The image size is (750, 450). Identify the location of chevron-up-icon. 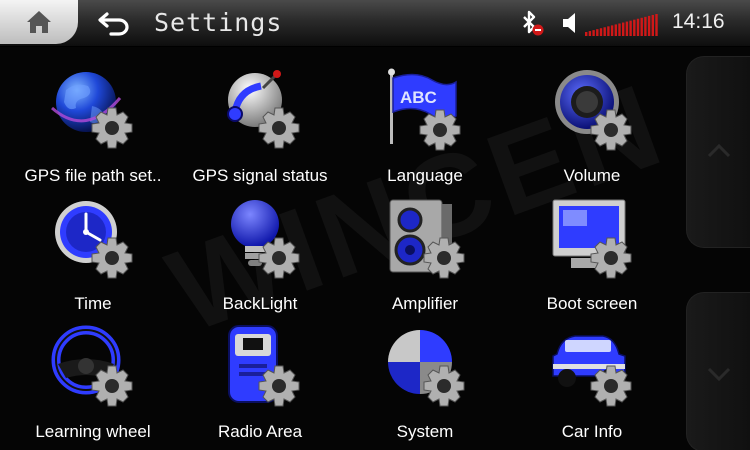
(719, 150).